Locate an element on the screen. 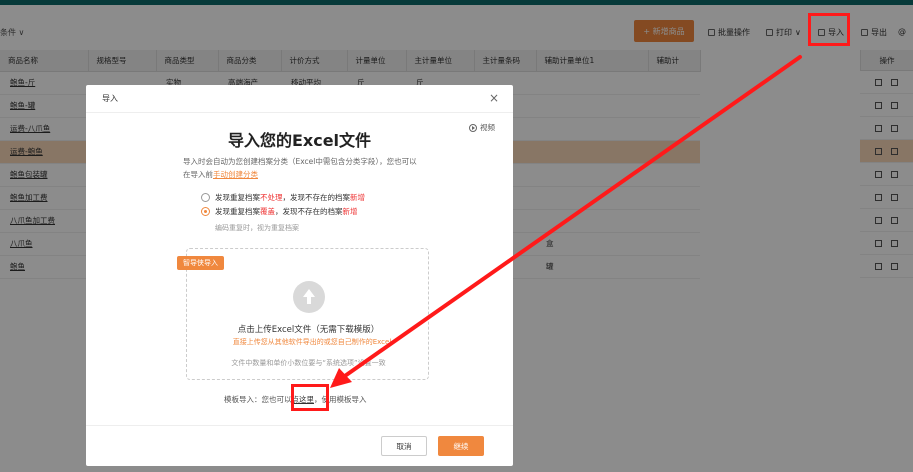 The height and width of the screenshot is (472, 913). dialog-footer: 取消 继续 is located at coordinates (299, 445).